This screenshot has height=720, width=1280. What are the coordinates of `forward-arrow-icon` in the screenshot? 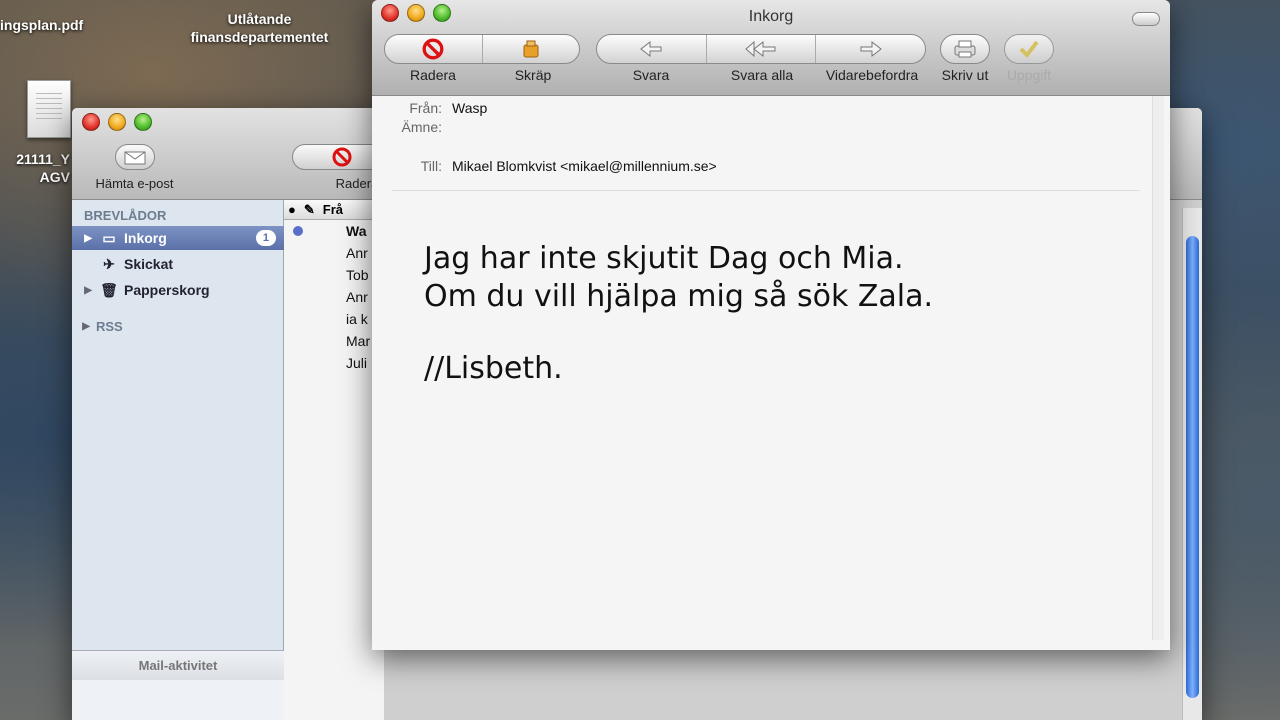 It's located at (871, 49).